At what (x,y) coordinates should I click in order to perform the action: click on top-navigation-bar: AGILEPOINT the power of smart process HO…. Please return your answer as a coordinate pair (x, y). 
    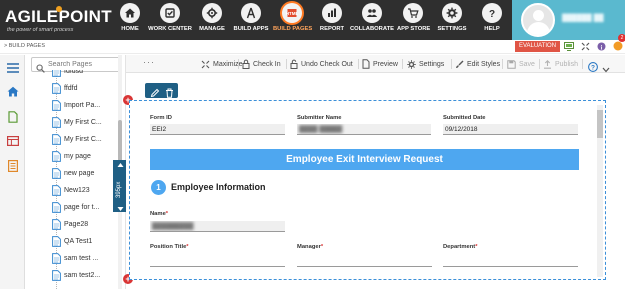
    Looking at the image, I should click on (312, 20).